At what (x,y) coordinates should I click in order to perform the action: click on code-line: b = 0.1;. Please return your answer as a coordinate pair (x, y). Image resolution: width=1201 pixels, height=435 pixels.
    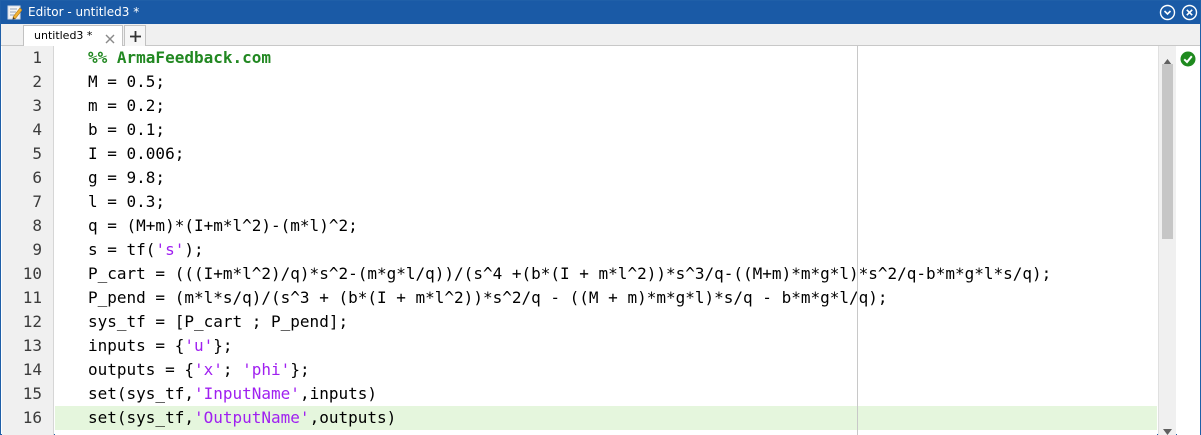
    Looking at the image, I should click on (606, 130).